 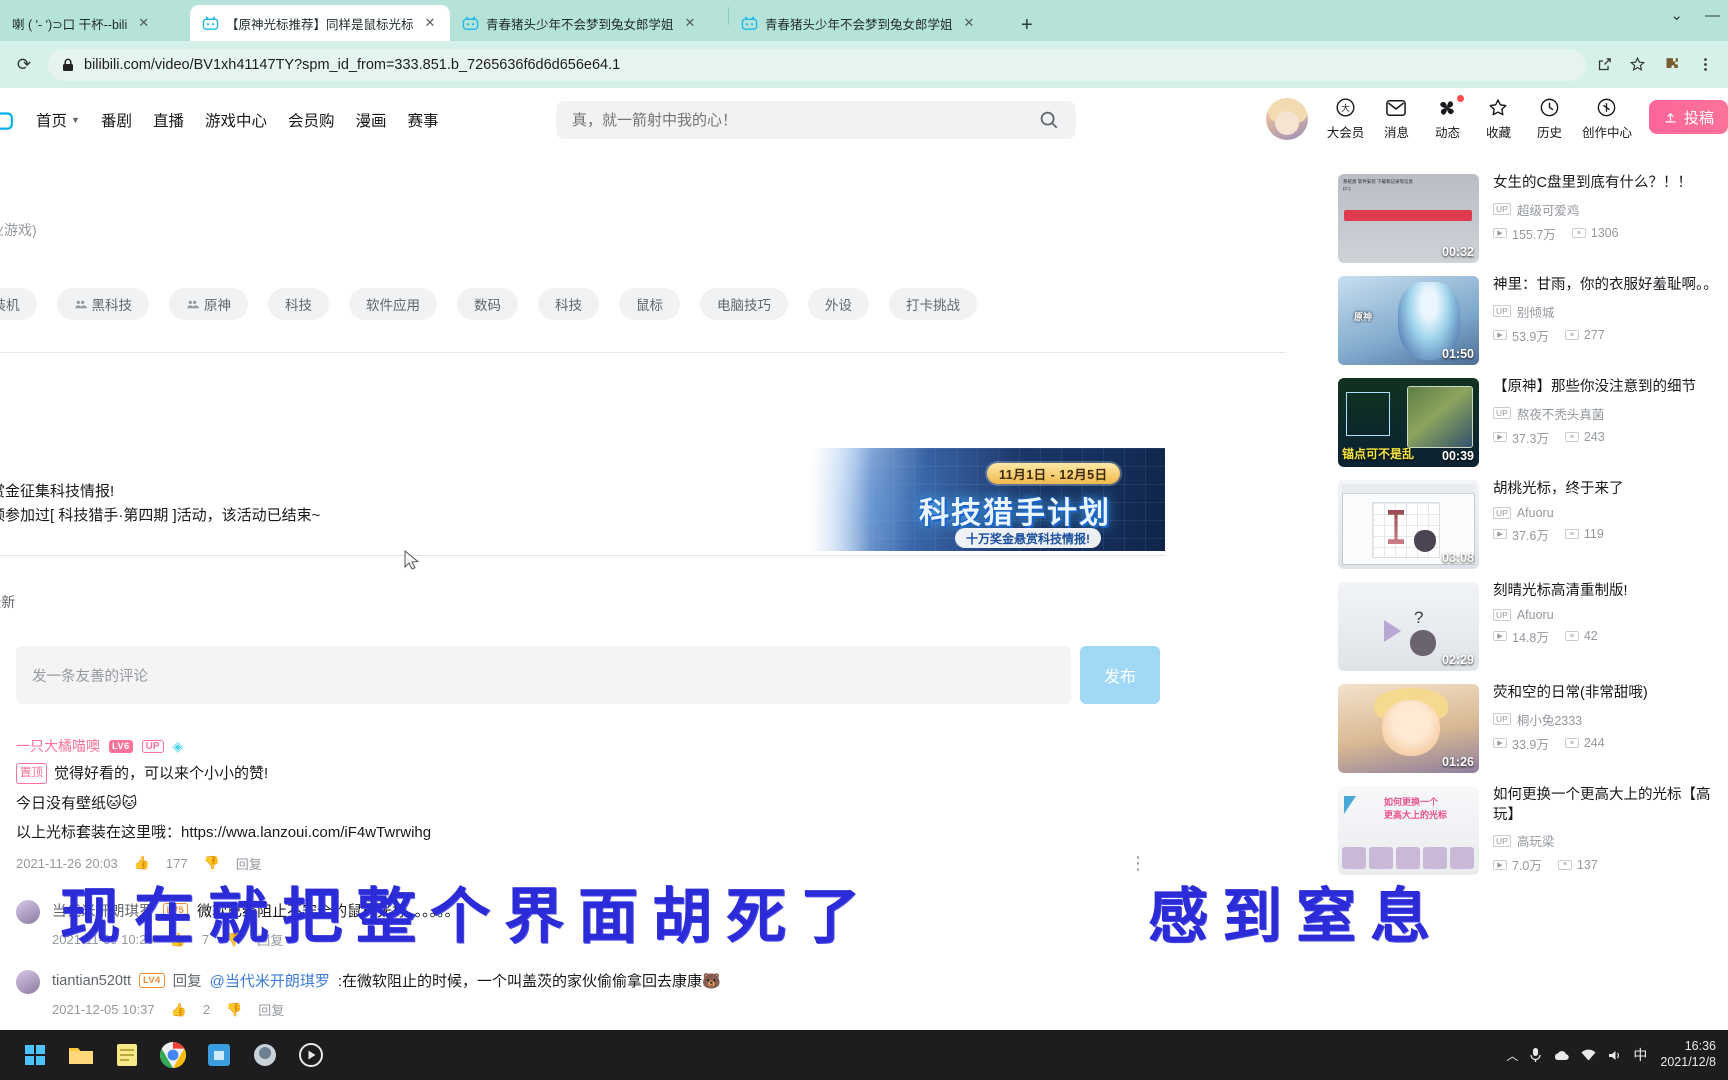 I want to click on video-thumbnail: 03:08, so click(x=1408, y=524).